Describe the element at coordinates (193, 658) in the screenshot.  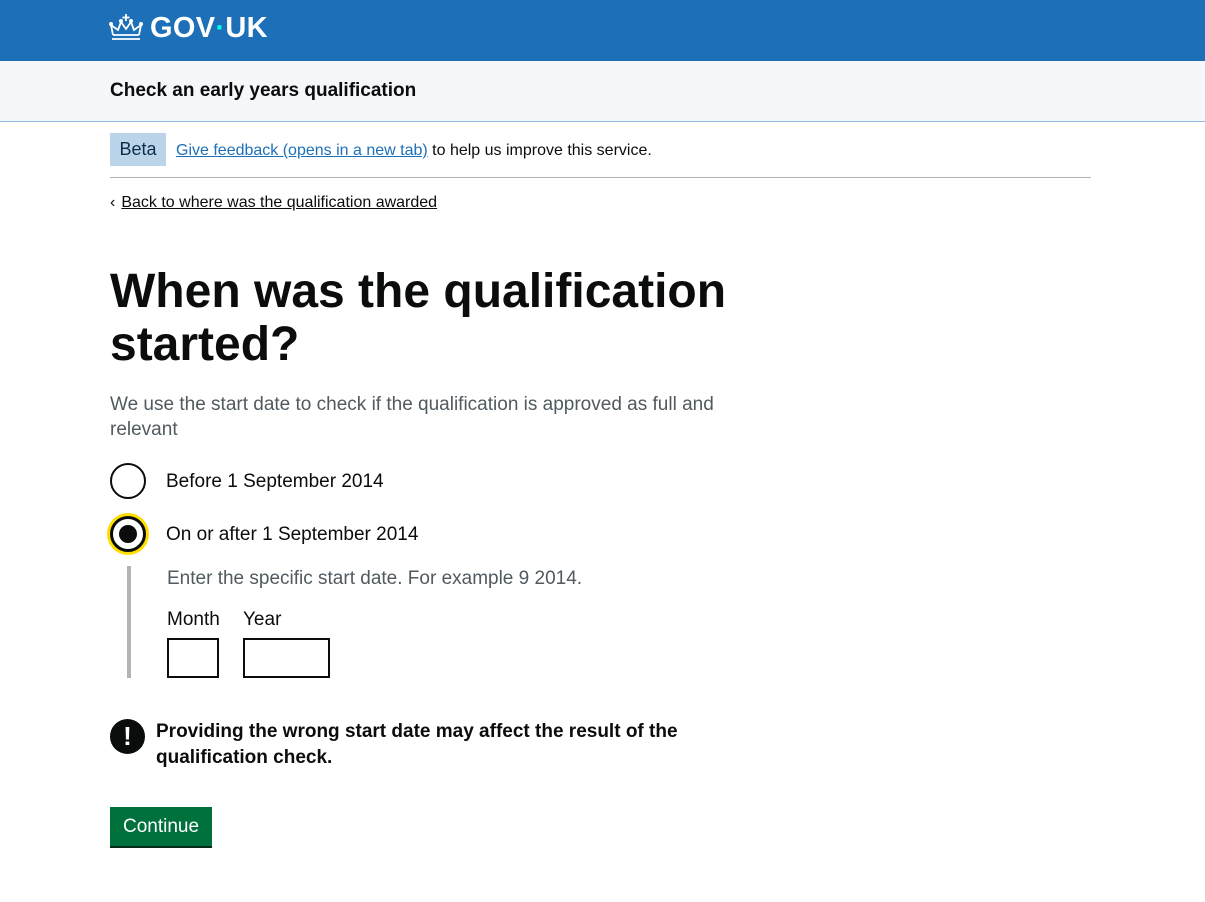
I see `month-input` at that location.